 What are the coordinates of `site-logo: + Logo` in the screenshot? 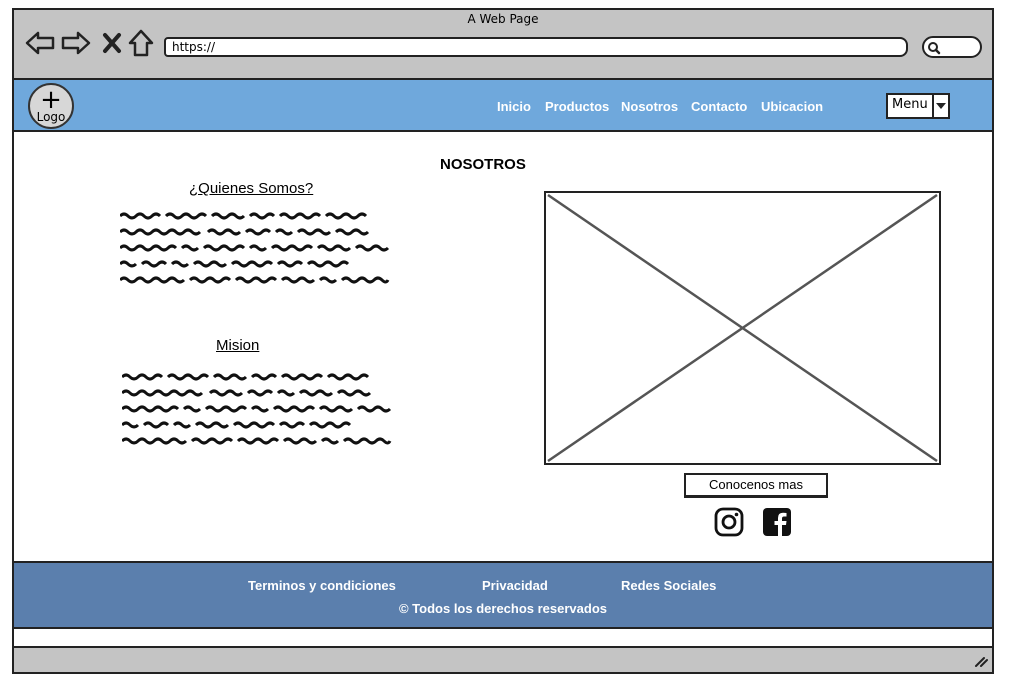 It's located at (51, 106).